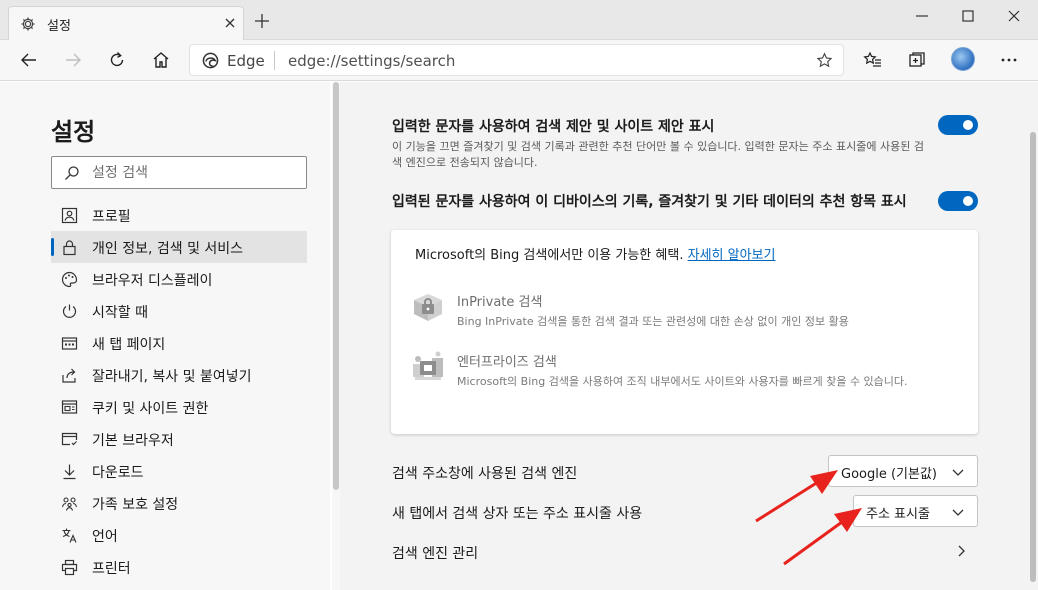 The image size is (1038, 590). Describe the element at coordinates (179, 471) in the screenshot. I see `sidebar-item-downloads: 다운로드` at that location.